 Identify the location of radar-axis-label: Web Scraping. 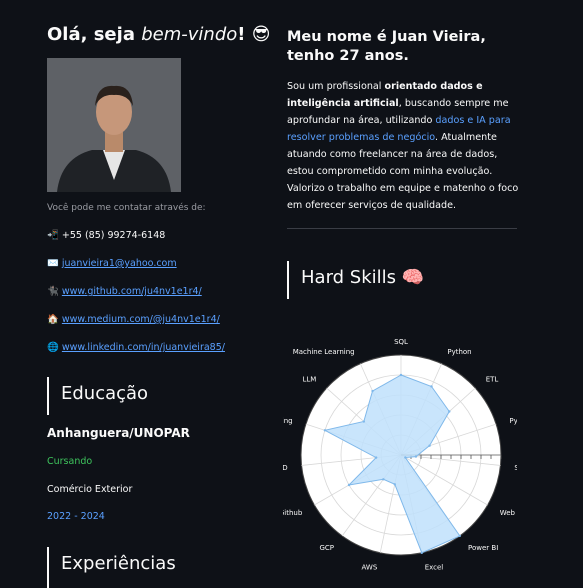
(509, 513).